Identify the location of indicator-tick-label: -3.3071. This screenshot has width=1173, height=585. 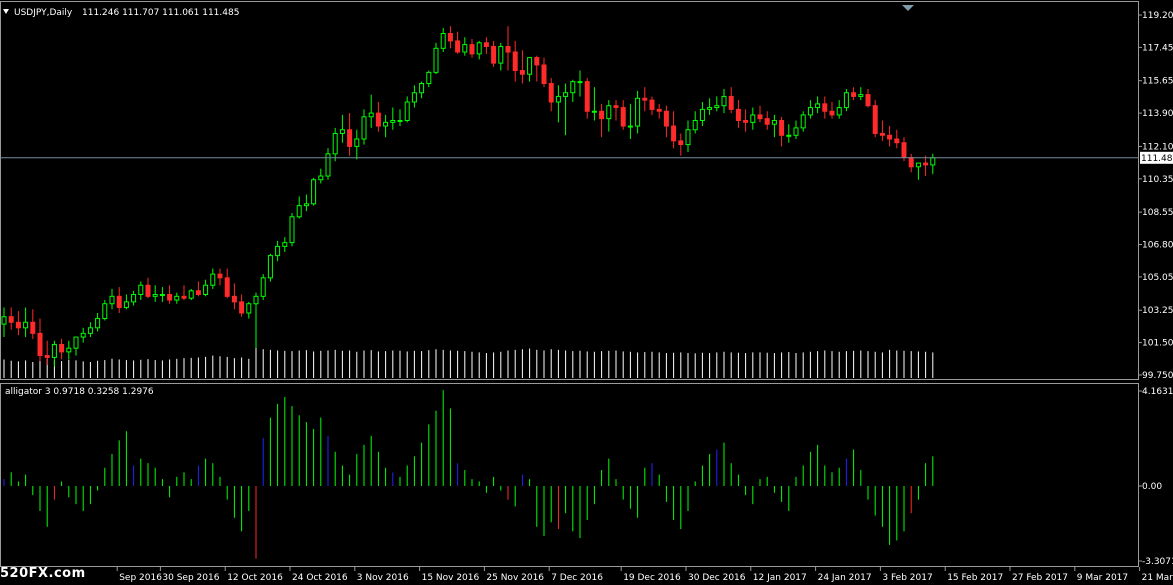
(1157, 562).